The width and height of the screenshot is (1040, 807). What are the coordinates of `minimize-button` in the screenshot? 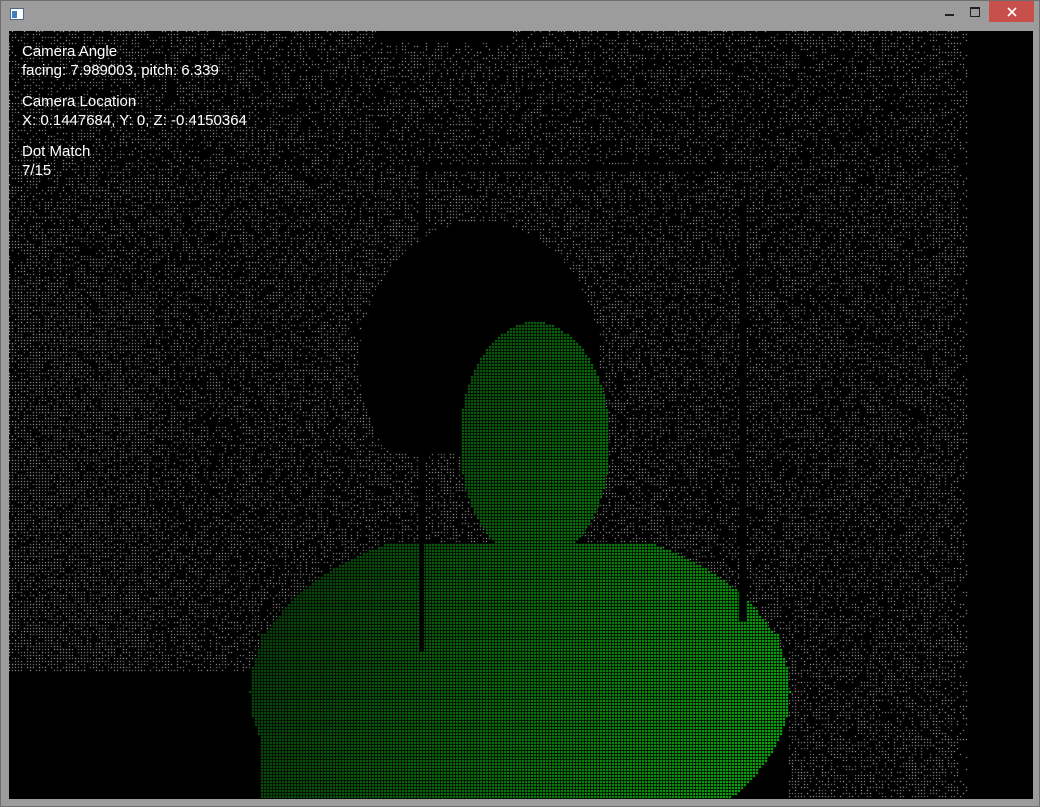 It's located at (949, 11).